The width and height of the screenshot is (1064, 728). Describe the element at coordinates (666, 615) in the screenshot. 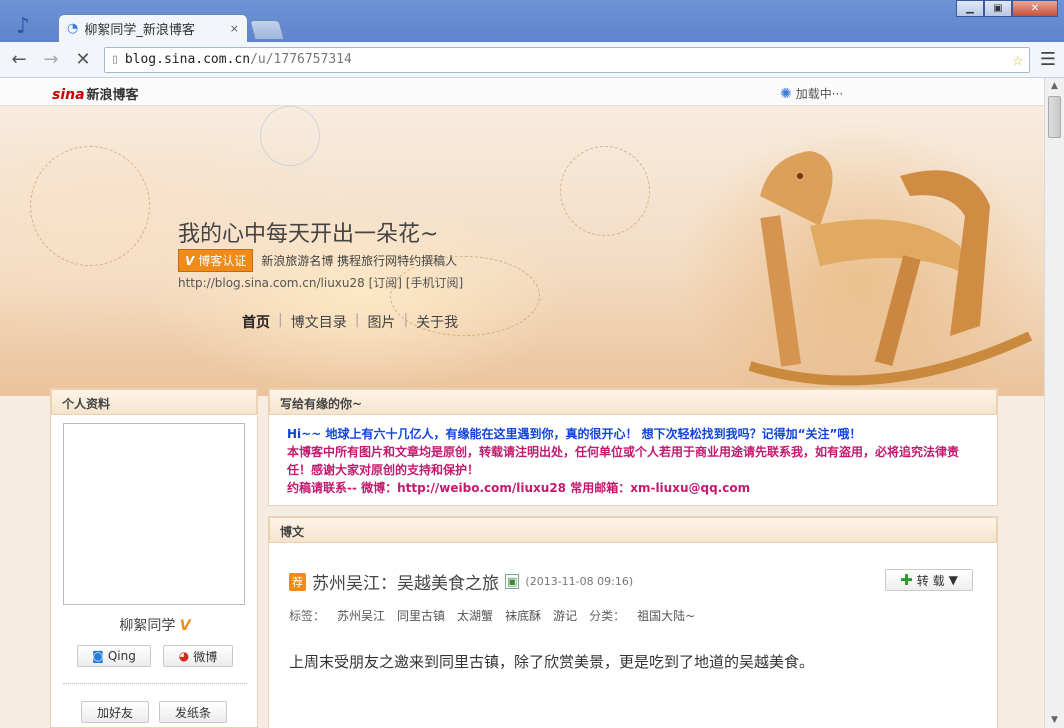

I see `category-link: 祖国大陆~` at that location.